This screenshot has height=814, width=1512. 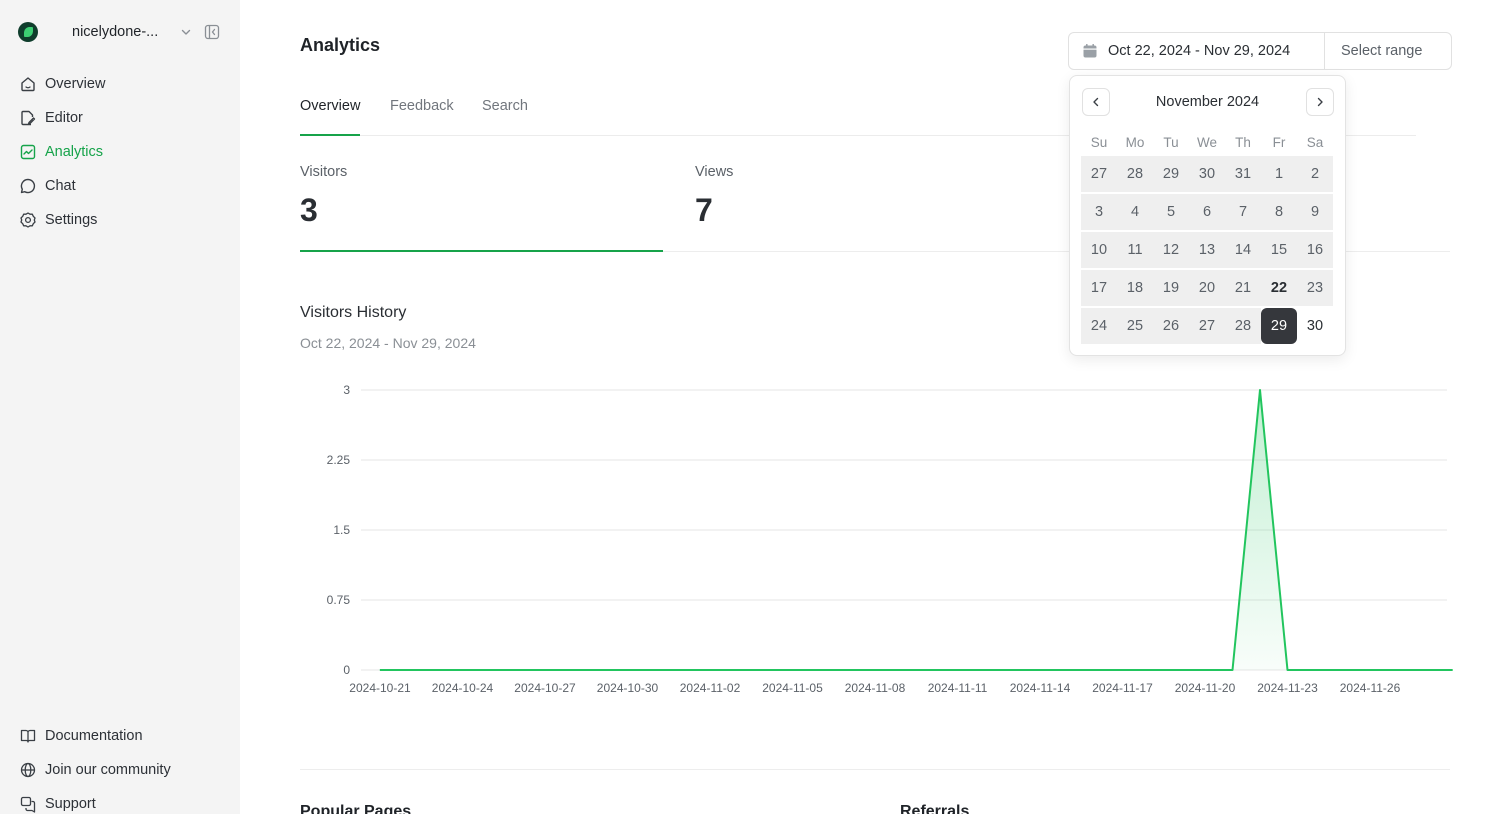 I want to click on sidebar-item-editor: Editor, so click(x=118, y=118).